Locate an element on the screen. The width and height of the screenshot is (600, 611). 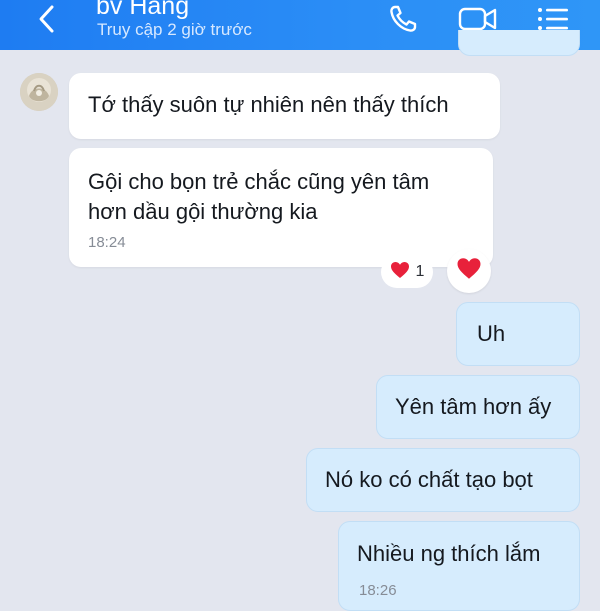
message-text: Nó ko có chất tạo bọt is located at coordinates (429, 479).